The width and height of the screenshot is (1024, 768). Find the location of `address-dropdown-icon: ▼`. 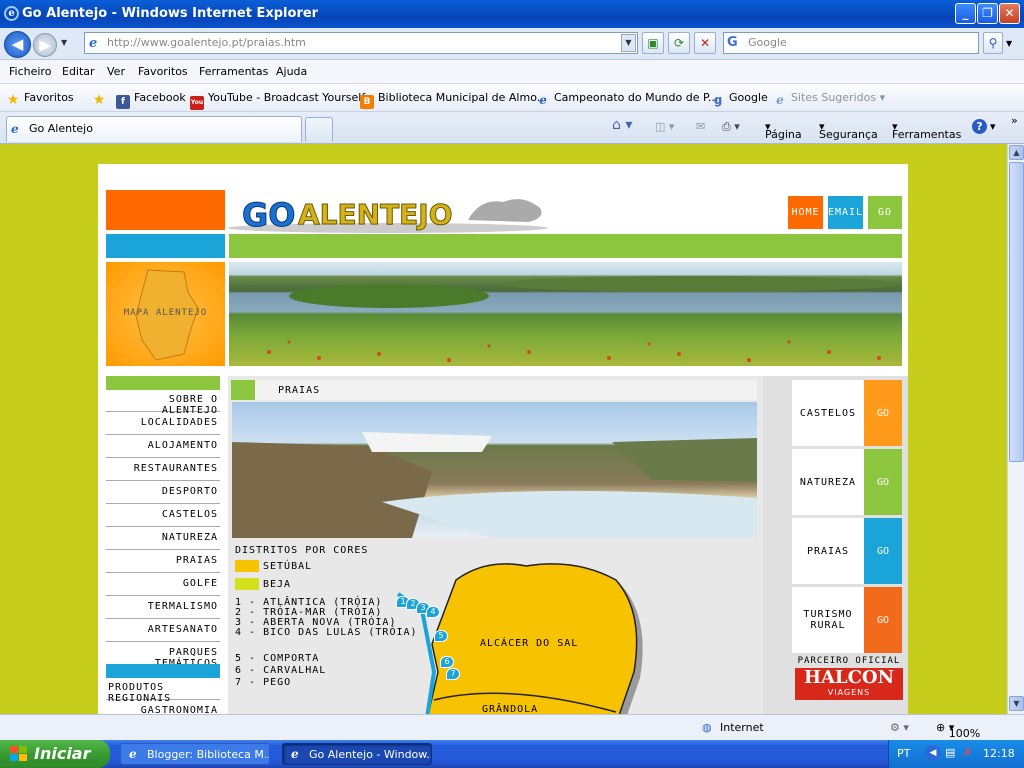

address-dropdown-icon: ▼ is located at coordinates (628, 43).